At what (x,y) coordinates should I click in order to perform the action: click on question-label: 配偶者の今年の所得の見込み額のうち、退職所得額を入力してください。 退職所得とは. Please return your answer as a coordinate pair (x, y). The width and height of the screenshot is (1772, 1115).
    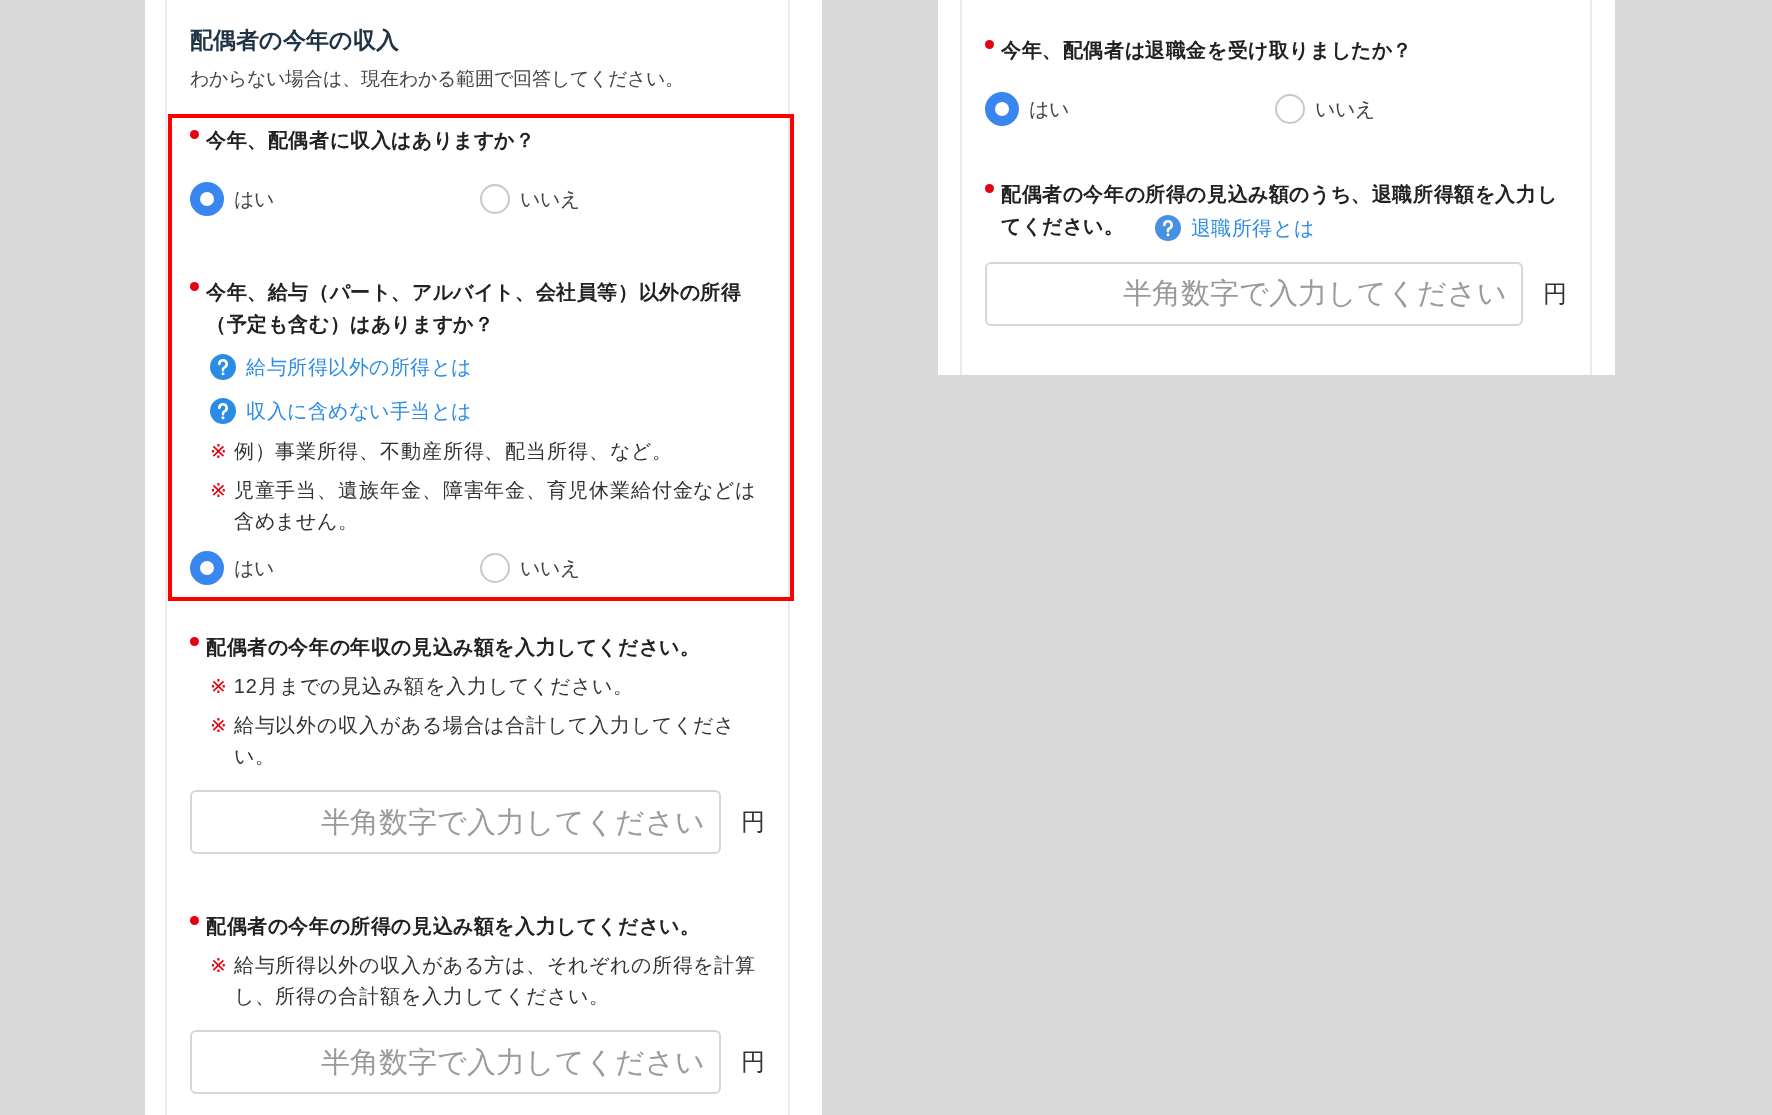
    Looking at the image, I should click on (1284, 211).